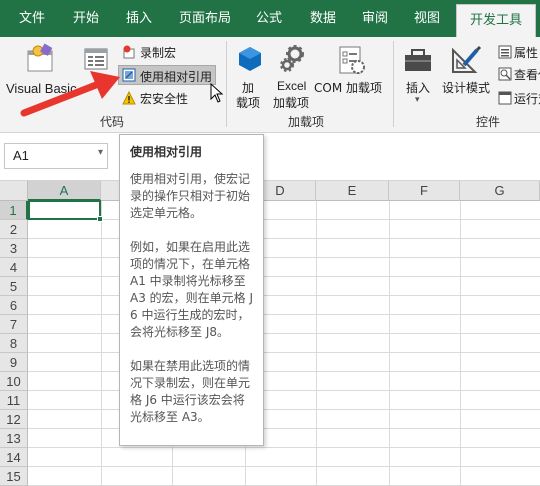  Describe the element at coordinates (292, 86) in the screenshot. I see `excel-addins-label-line1: Excel` at that location.